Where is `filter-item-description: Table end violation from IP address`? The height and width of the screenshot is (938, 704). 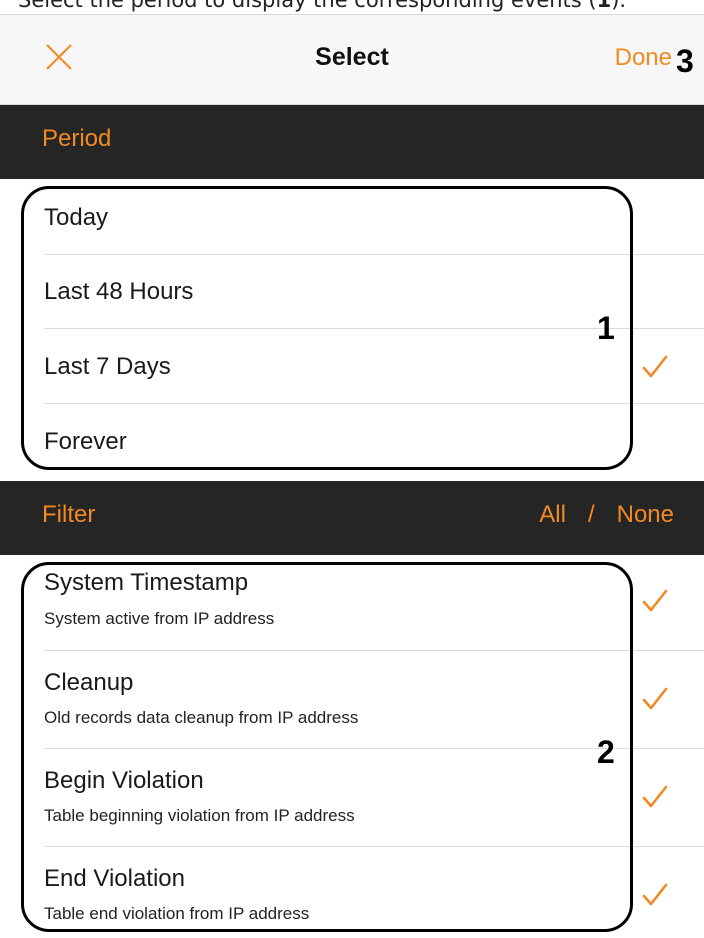 filter-item-description: Table end violation from IP address is located at coordinates (177, 913).